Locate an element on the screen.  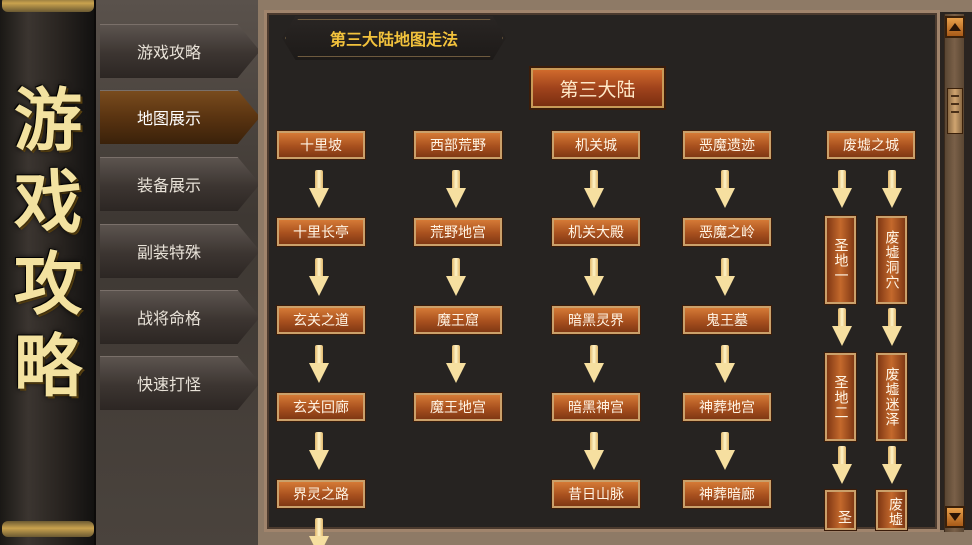
vertical-scrollbar is located at coordinates (954, 273).